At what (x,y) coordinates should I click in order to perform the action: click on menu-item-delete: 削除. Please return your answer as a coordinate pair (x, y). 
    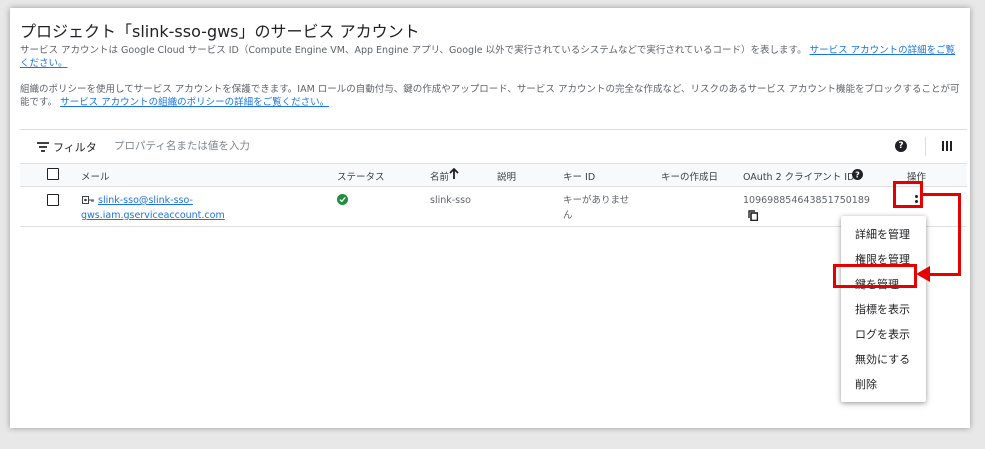
    Looking at the image, I should click on (866, 384).